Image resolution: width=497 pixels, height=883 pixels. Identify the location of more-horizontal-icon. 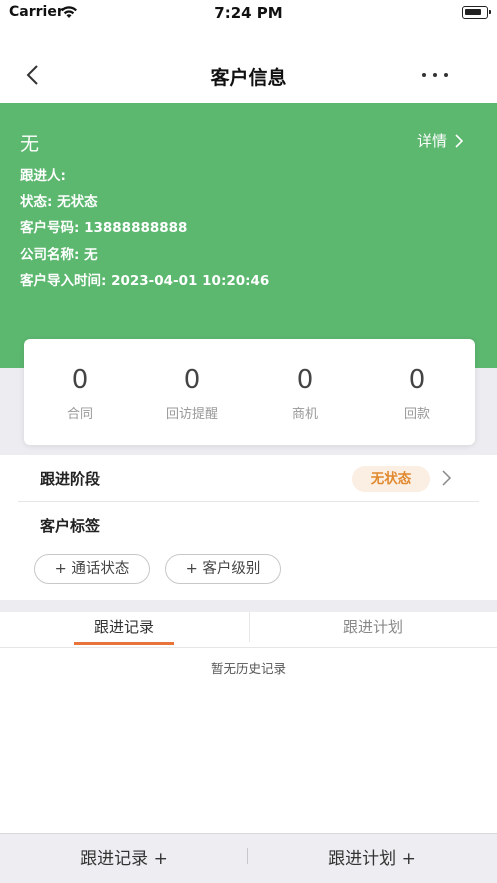
(435, 75).